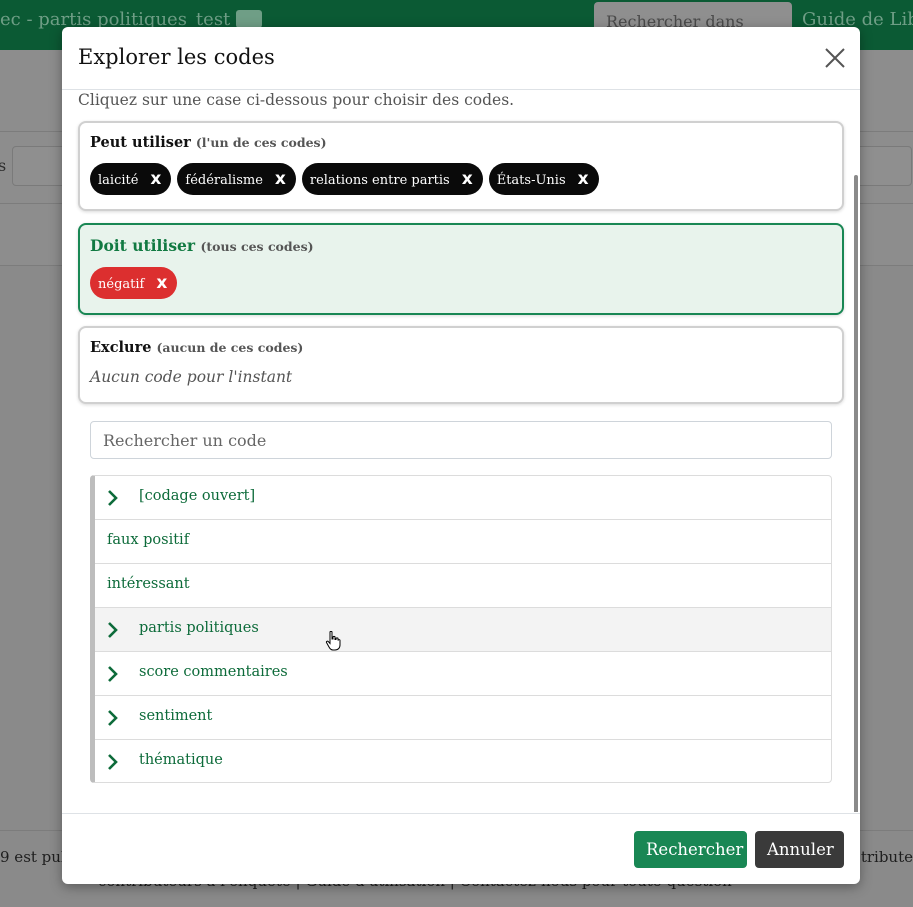 This screenshot has width=913, height=907. Describe the element at coordinates (463, 718) in the screenshot. I see `list-item: sentiment` at that location.